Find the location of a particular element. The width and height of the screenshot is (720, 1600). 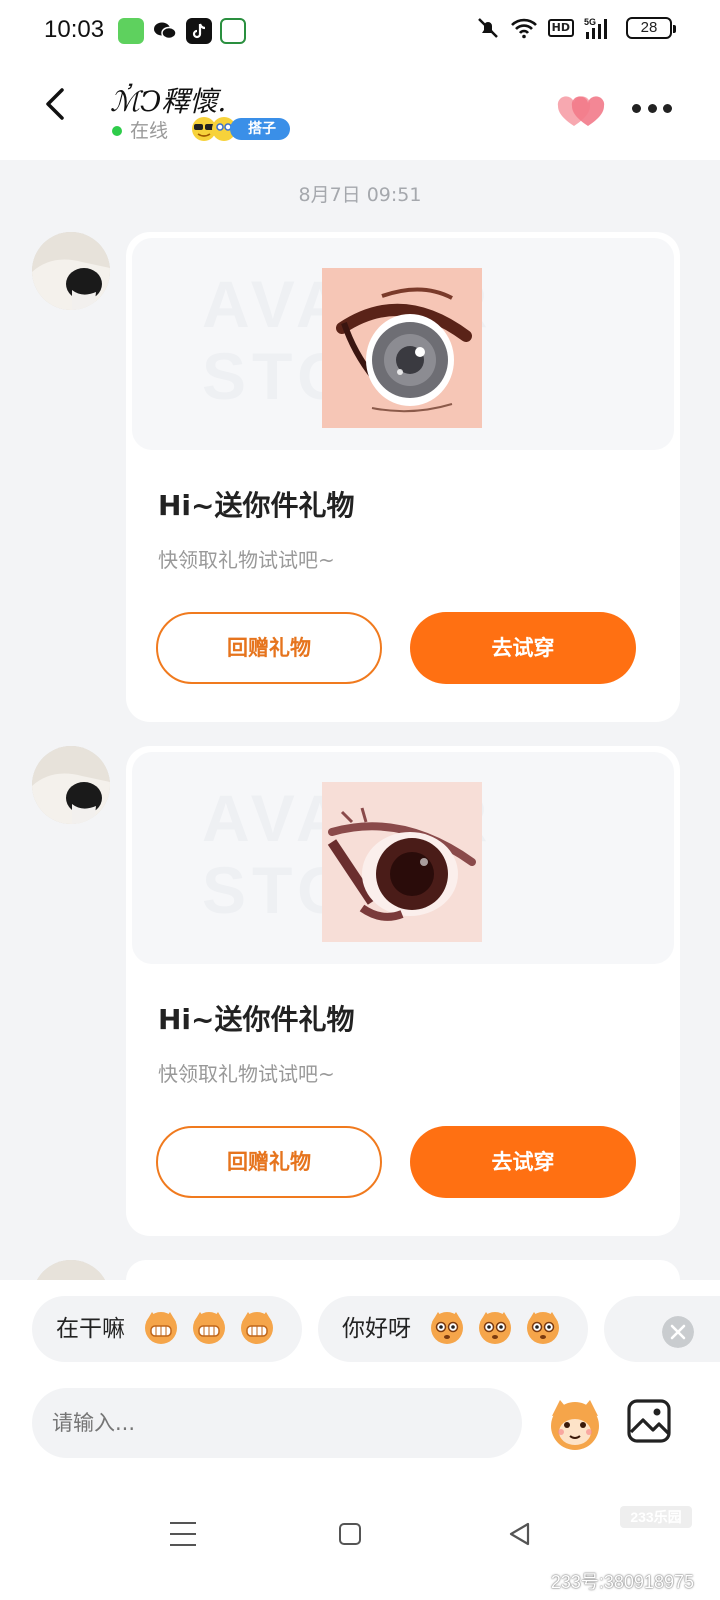

mute-icon is located at coordinates (487, 28).